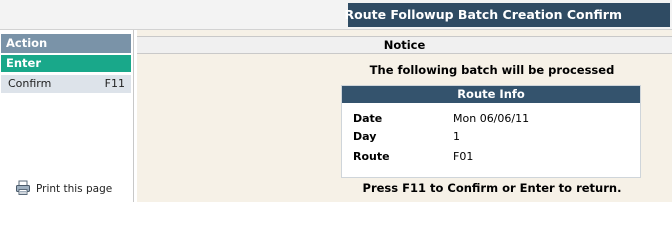  Describe the element at coordinates (368, 118) in the screenshot. I see `date-label: Date` at that location.